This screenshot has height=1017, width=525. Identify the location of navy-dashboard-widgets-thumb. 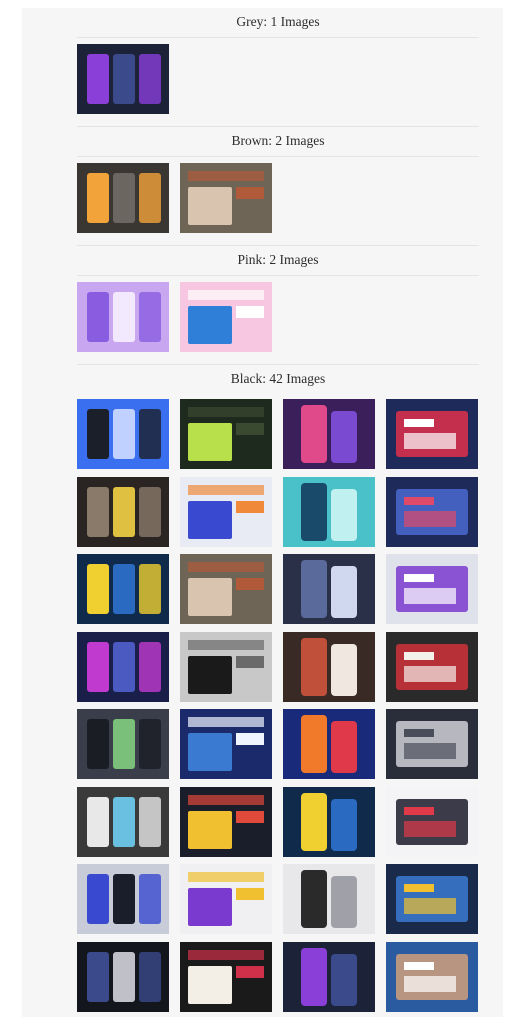
(432, 511).